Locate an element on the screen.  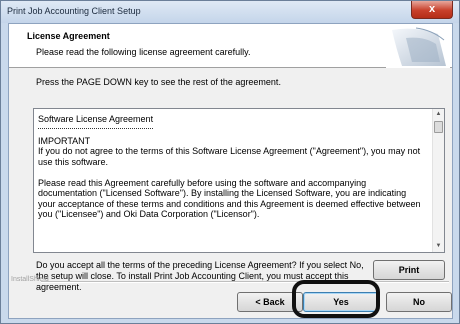
license-heading: Software License Agreement is located at coordinates (96, 121).